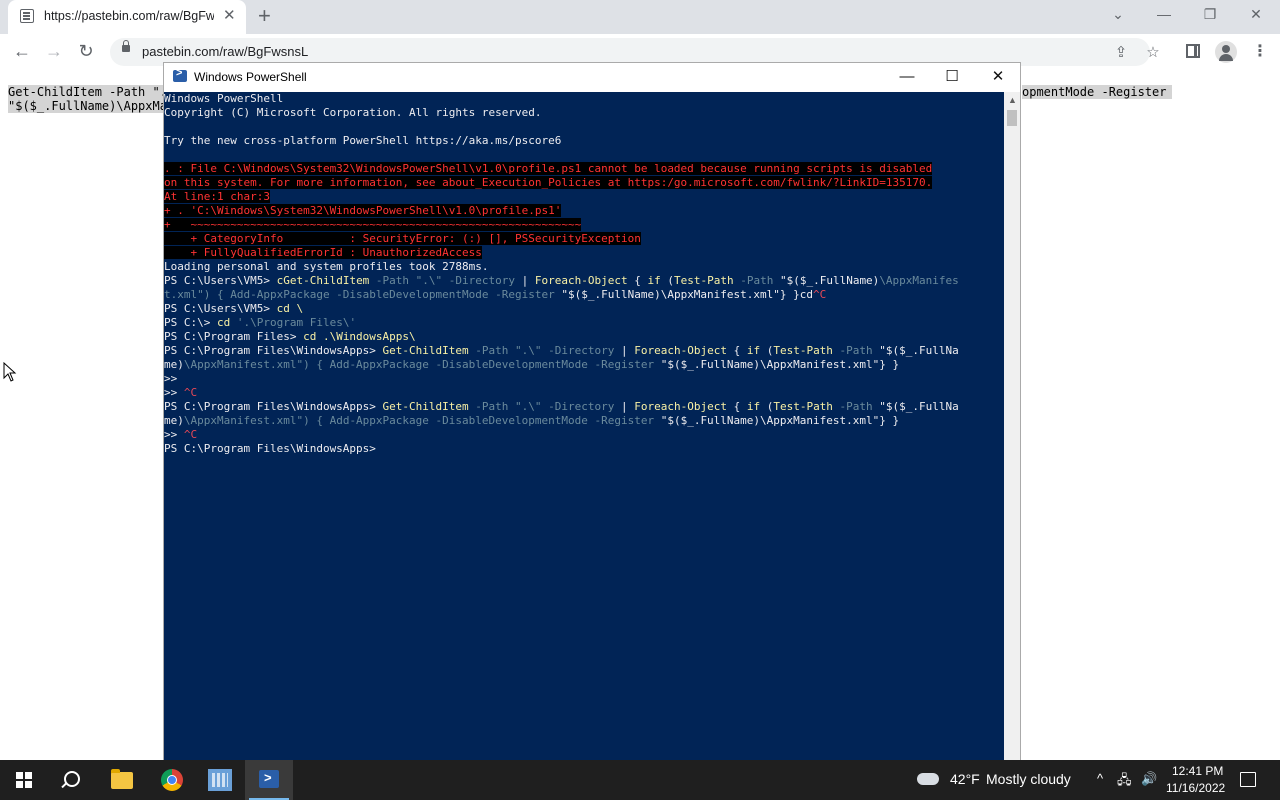 The height and width of the screenshot is (800, 1280). Describe the element at coordinates (172, 780) in the screenshot. I see `chrome-icon` at that location.